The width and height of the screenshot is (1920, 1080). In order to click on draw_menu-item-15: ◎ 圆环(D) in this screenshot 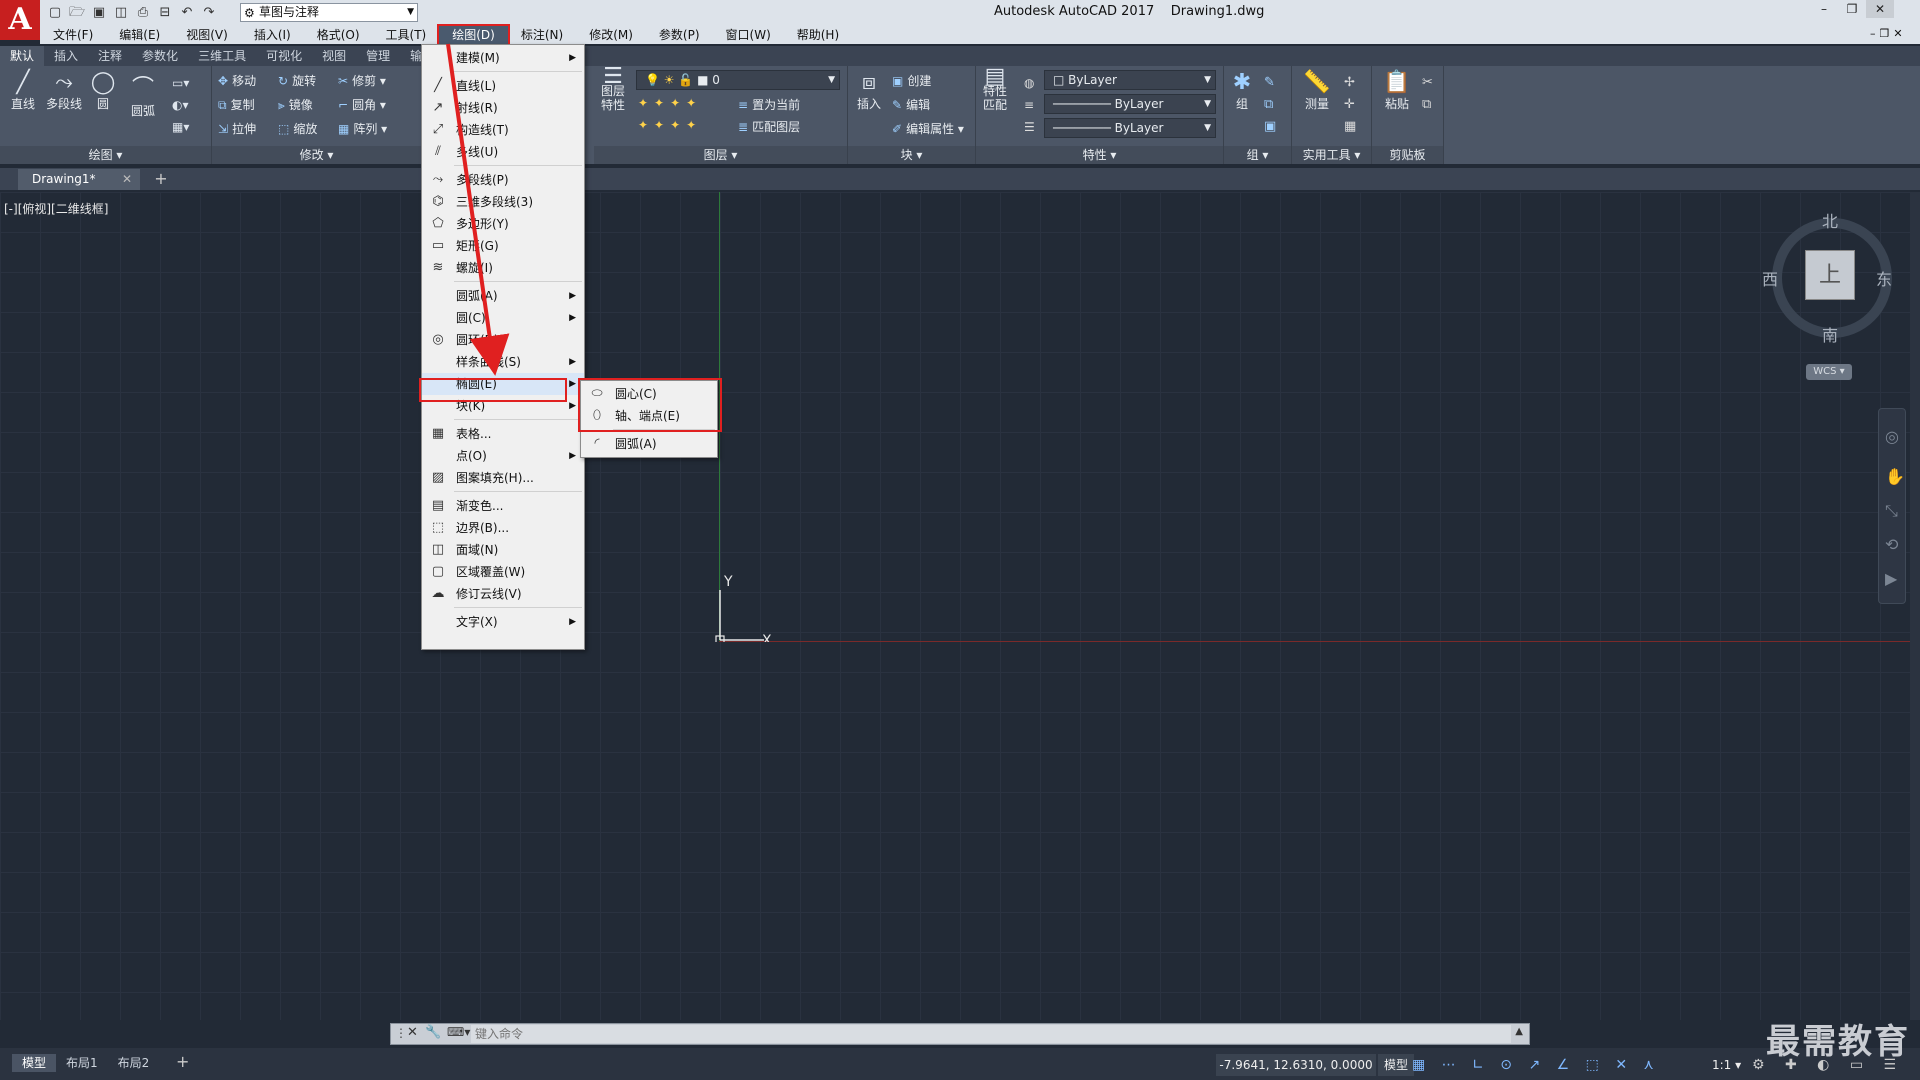, I will do `click(503, 340)`.